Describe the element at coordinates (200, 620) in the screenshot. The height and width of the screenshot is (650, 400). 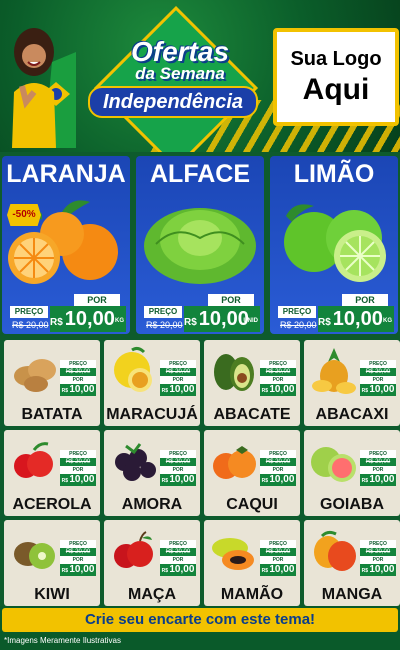
I see `cta-banner: Crie seu encarte com este tema!` at that location.